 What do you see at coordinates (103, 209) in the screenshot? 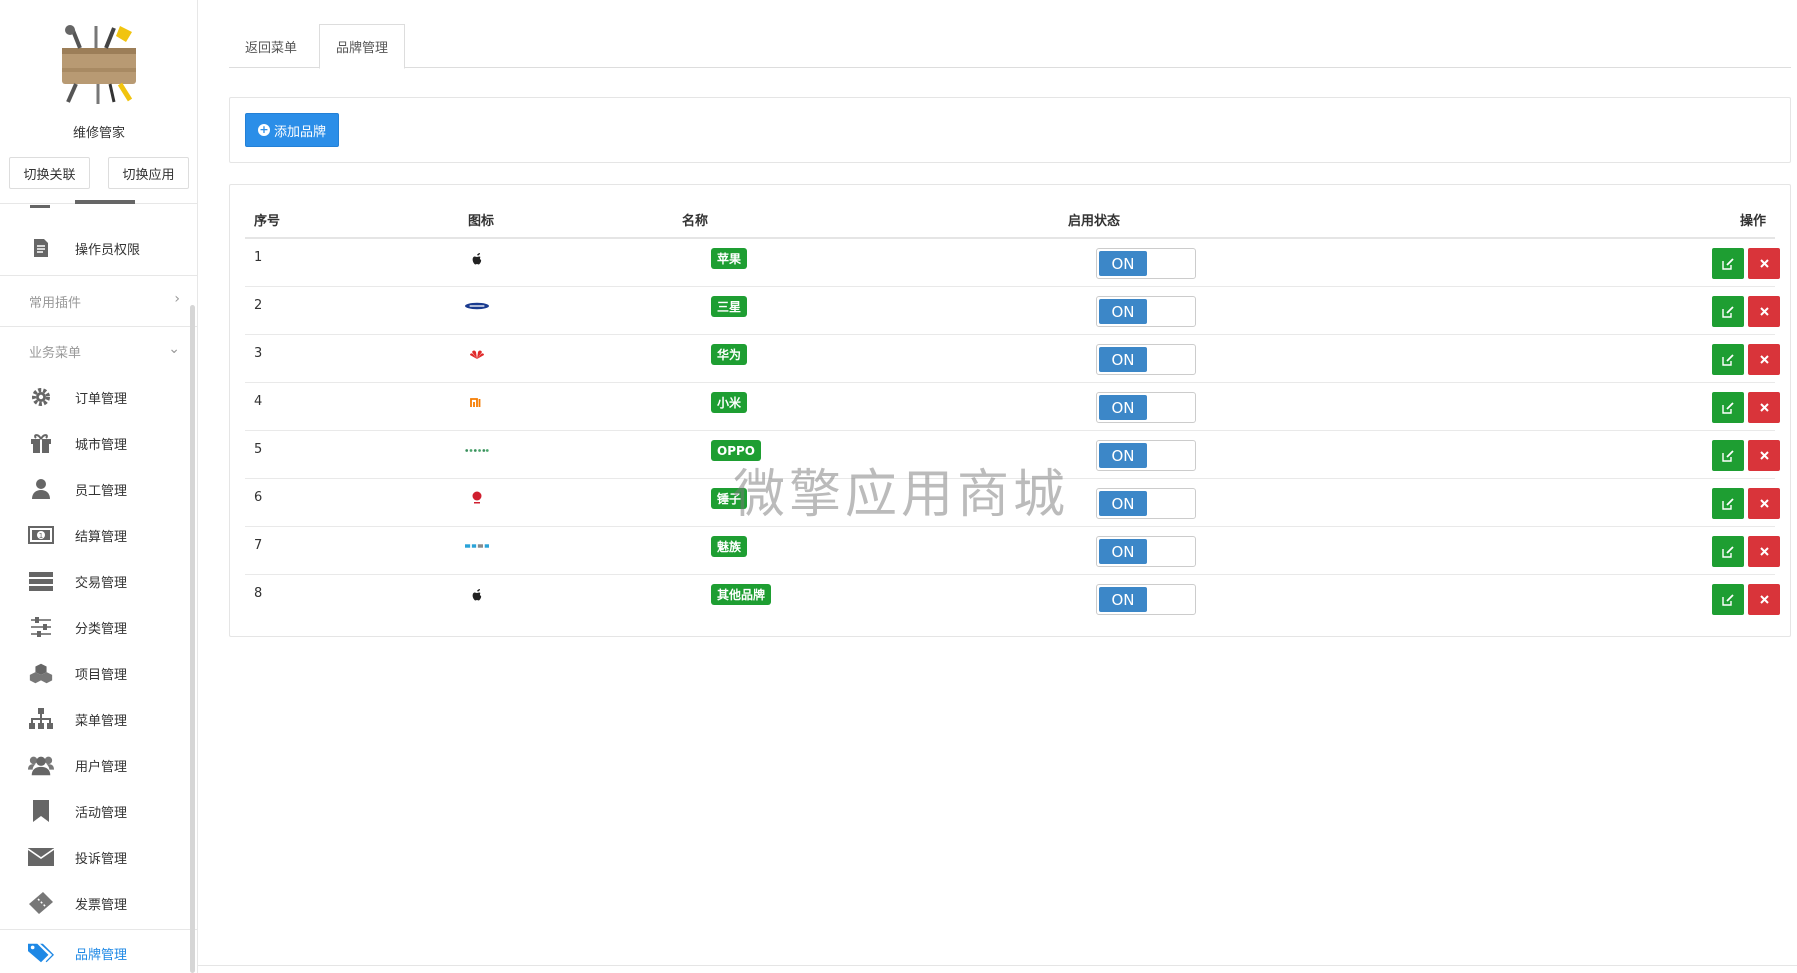
I see `sidebar-item-partial` at bounding box center [103, 209].